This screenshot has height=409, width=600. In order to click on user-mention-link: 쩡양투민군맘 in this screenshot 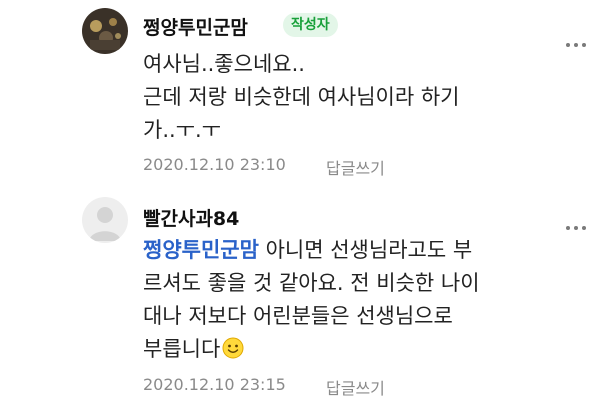, I will do `click(201, 250)`.